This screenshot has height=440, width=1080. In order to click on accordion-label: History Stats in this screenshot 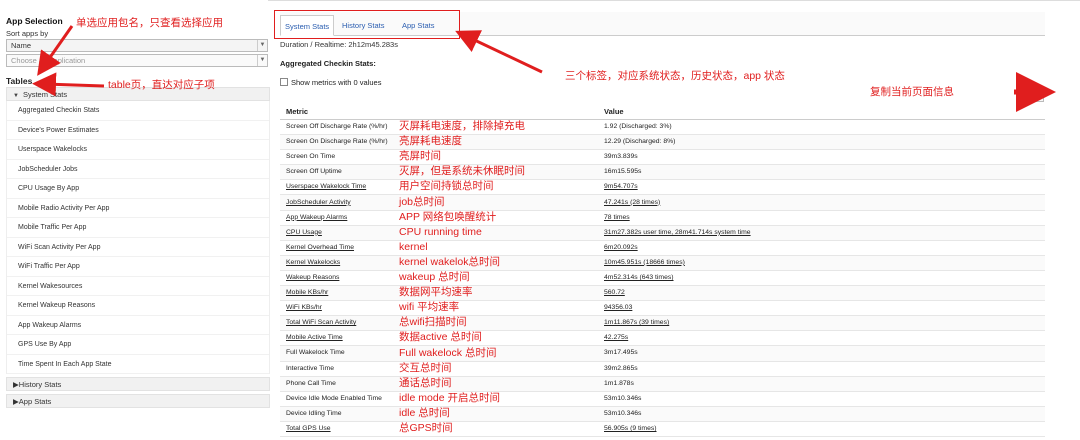, I will do `click(40, 384)`.